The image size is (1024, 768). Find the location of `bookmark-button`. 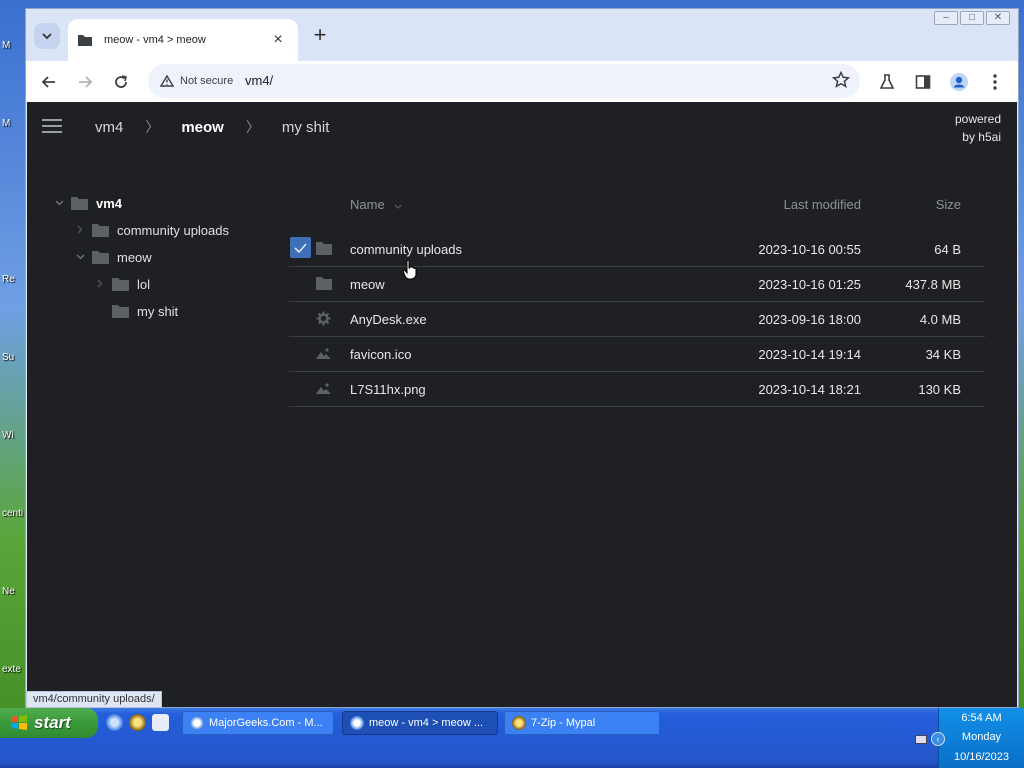

bookmark-button is located at coordinates (841, 82).